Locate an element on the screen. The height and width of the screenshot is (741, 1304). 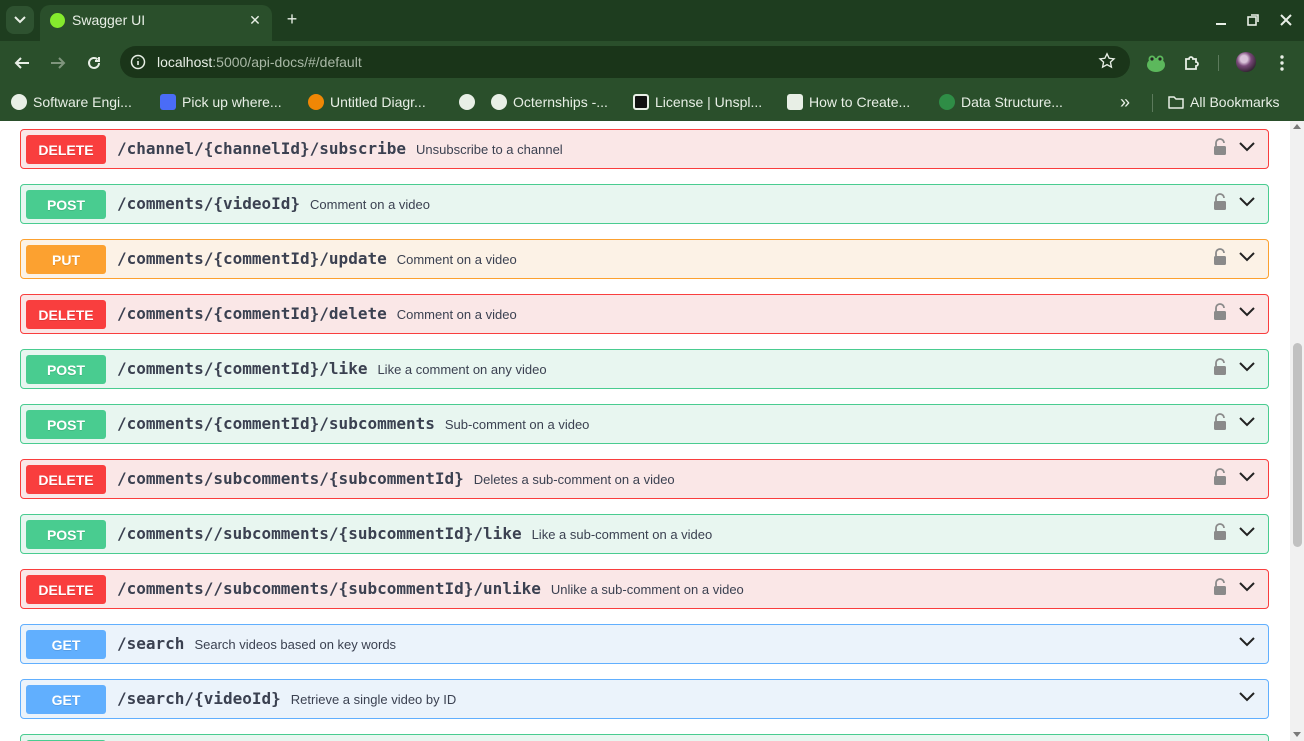
restore-button is located at coordinates (1253, 20).